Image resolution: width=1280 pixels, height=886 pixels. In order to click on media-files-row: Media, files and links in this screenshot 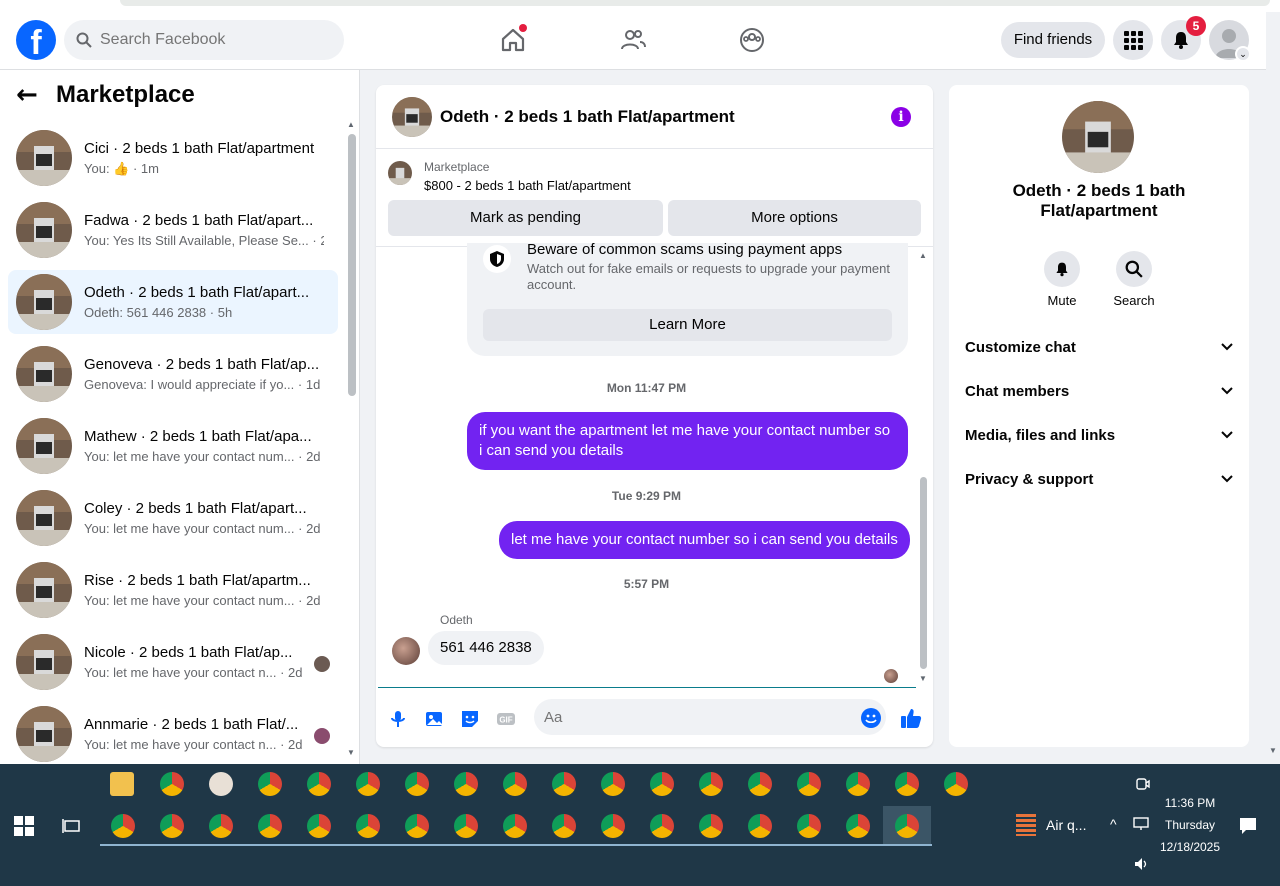, I will do `click(1099, 435)`.